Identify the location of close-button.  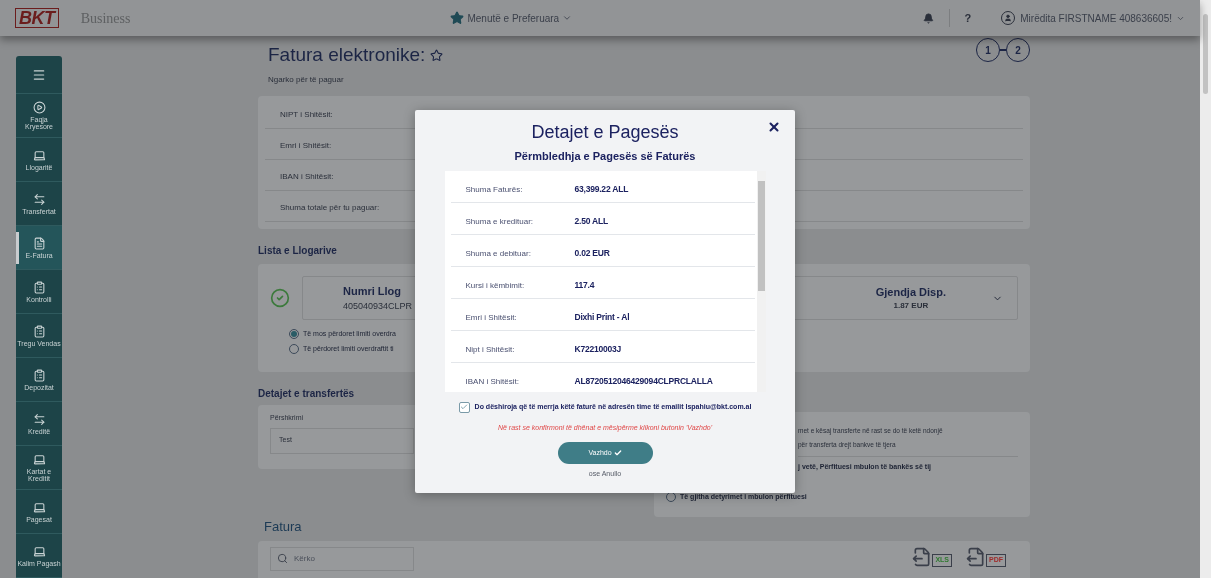
(774, 127).